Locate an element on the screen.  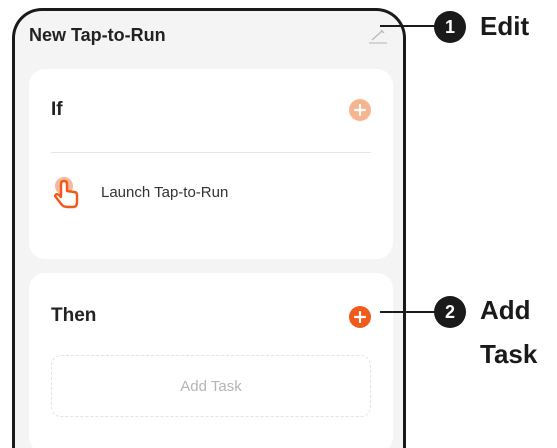
page-title: New Tap-to-Run is located at coordinates (97, 35).